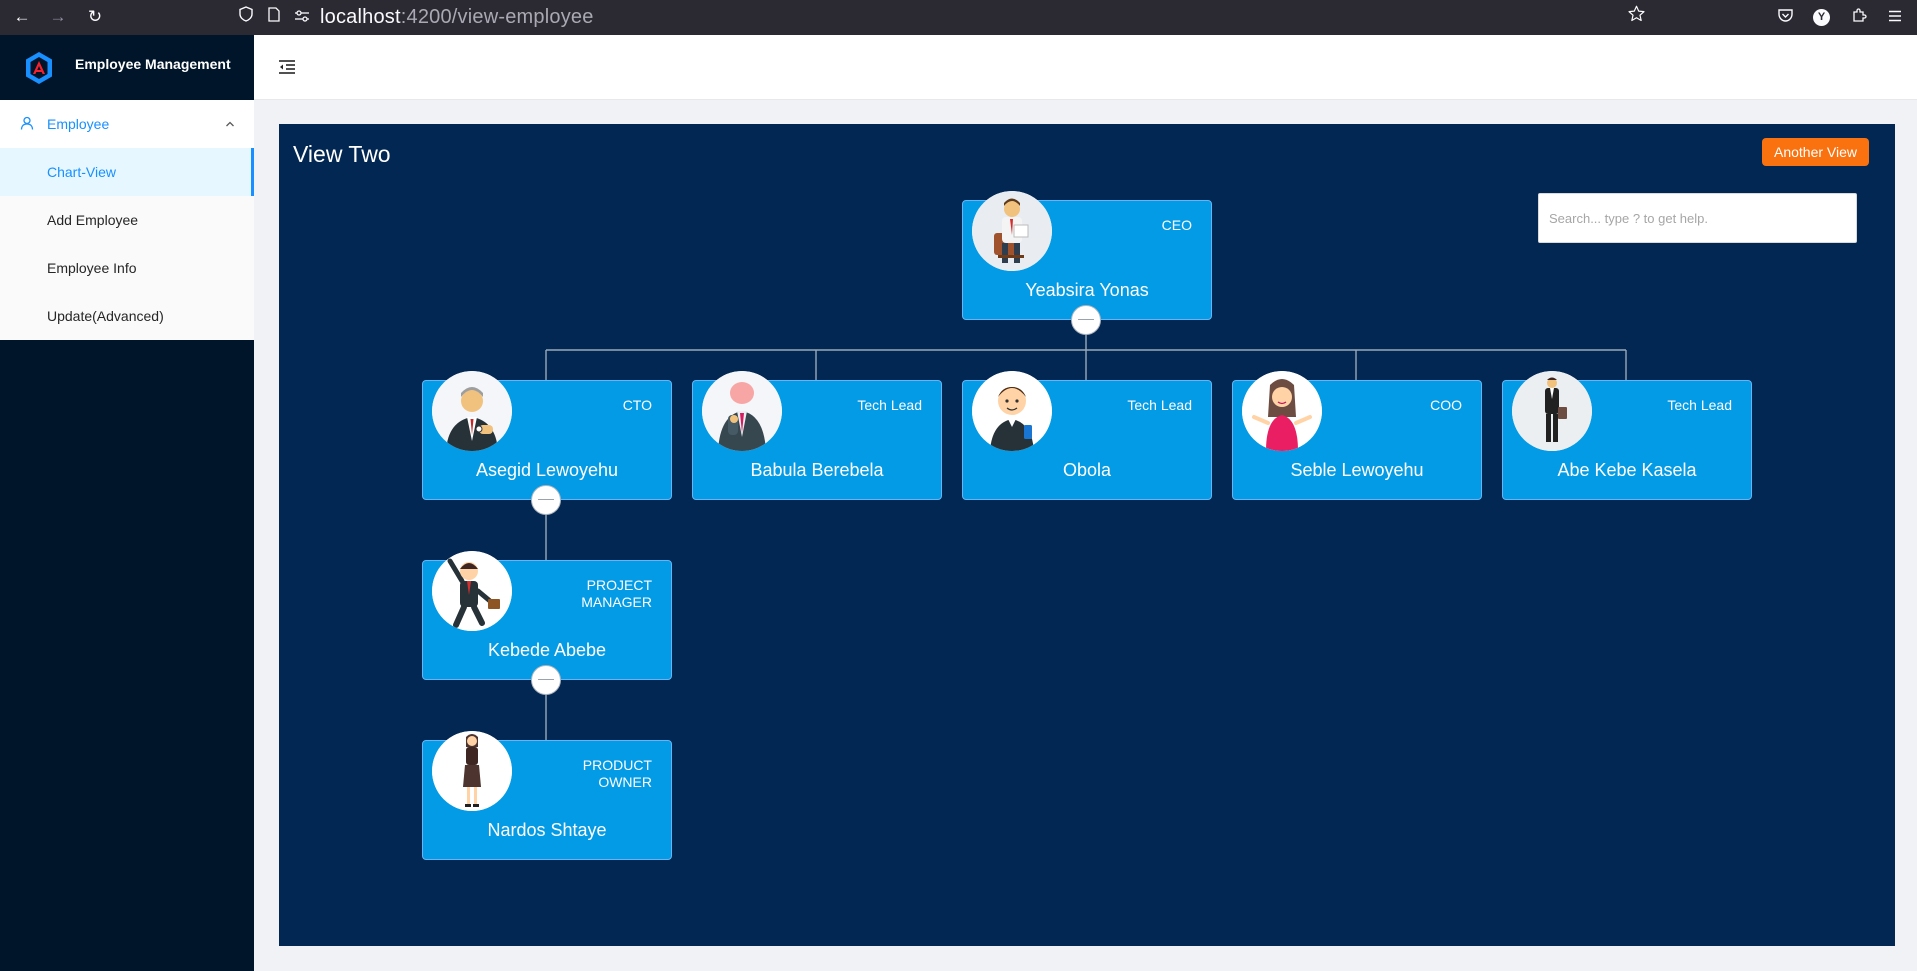 The width and height of the screenshot is (1917, 971). What do you see at coordinates (127, 124) in the screenshot?
I see `submenu-employee: Employee` at bounding box center [127, 124].